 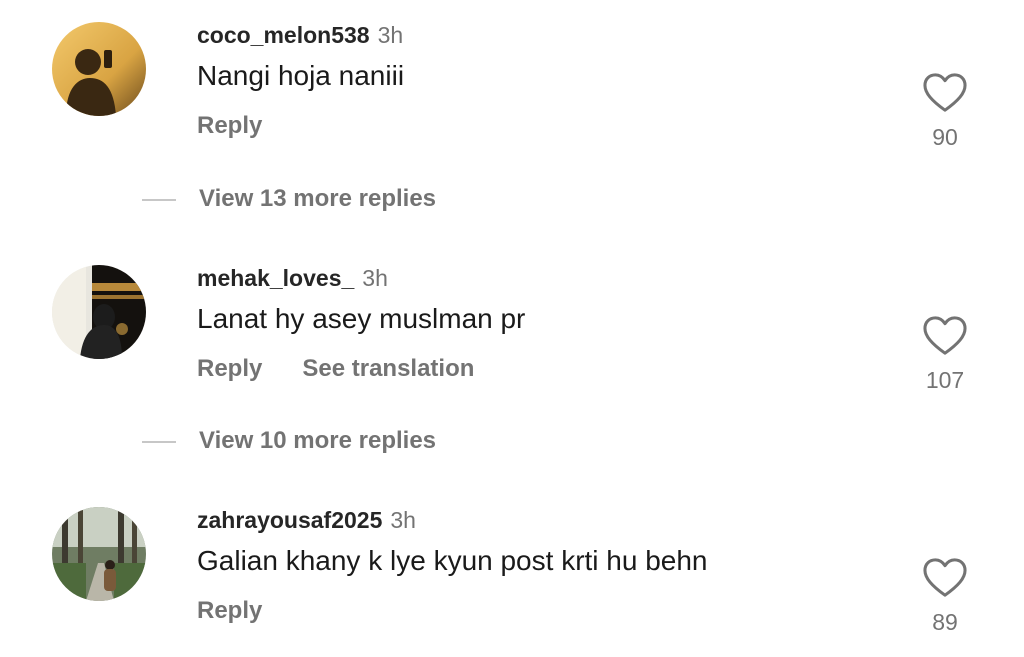 What do you see at coordinates (388, 368) in the screenshot?
I see `see-translation-button: See translation` at bounding box center [388, 368].